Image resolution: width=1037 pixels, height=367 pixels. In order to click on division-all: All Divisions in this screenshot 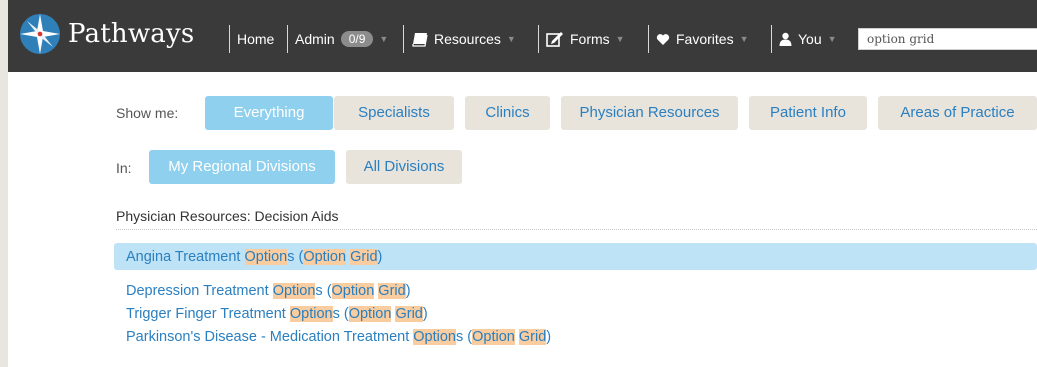, I will do `click(404, 167)`.